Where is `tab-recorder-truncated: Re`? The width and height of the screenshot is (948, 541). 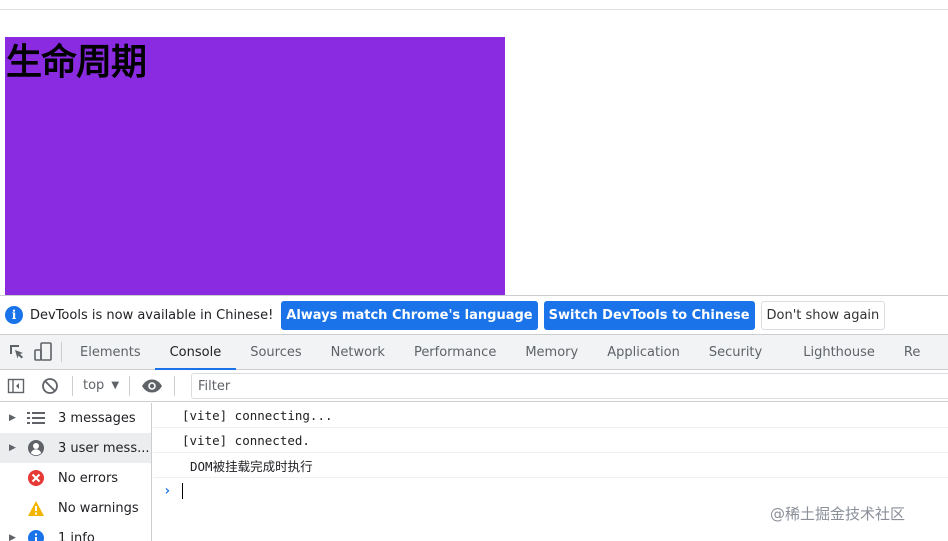 tab-recorder-truncated: Re is located at coordinates (912, 352).